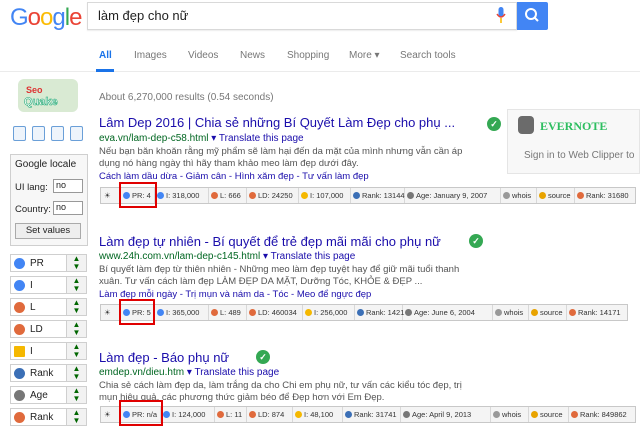  I want to click on param-links: L ▲ ▼, so click(48, 307).